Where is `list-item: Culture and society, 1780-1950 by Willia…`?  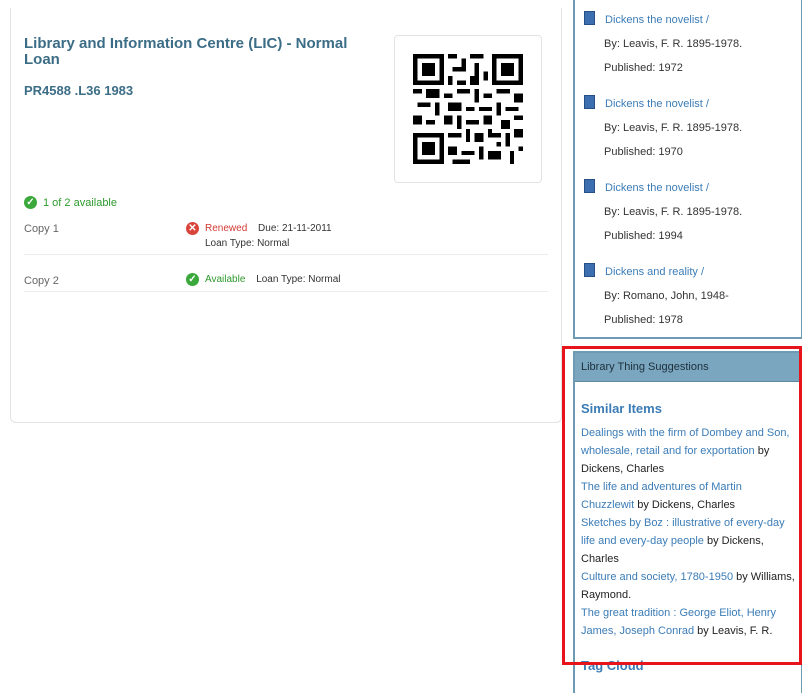
list-item: Culture and society, 1780-1950 by Willia… is located at coordinates (688, 586).